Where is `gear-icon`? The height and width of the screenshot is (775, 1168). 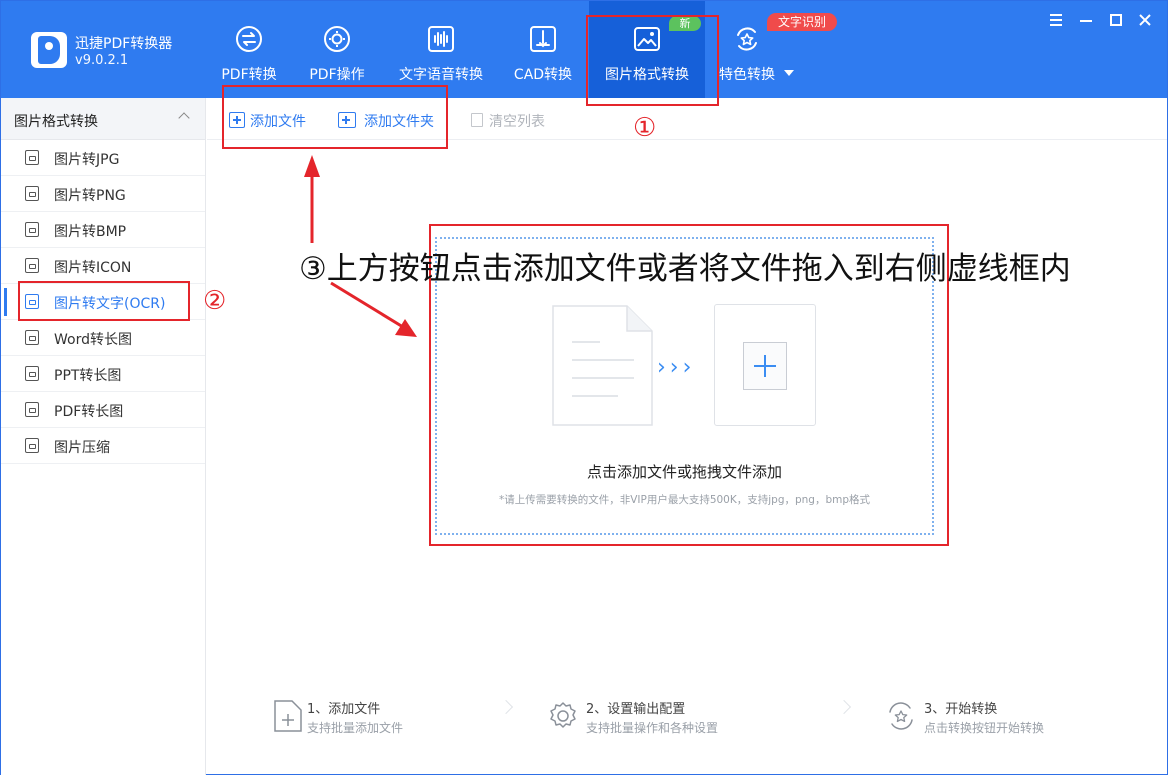
gear-icon is located at coordinates (563, 715).